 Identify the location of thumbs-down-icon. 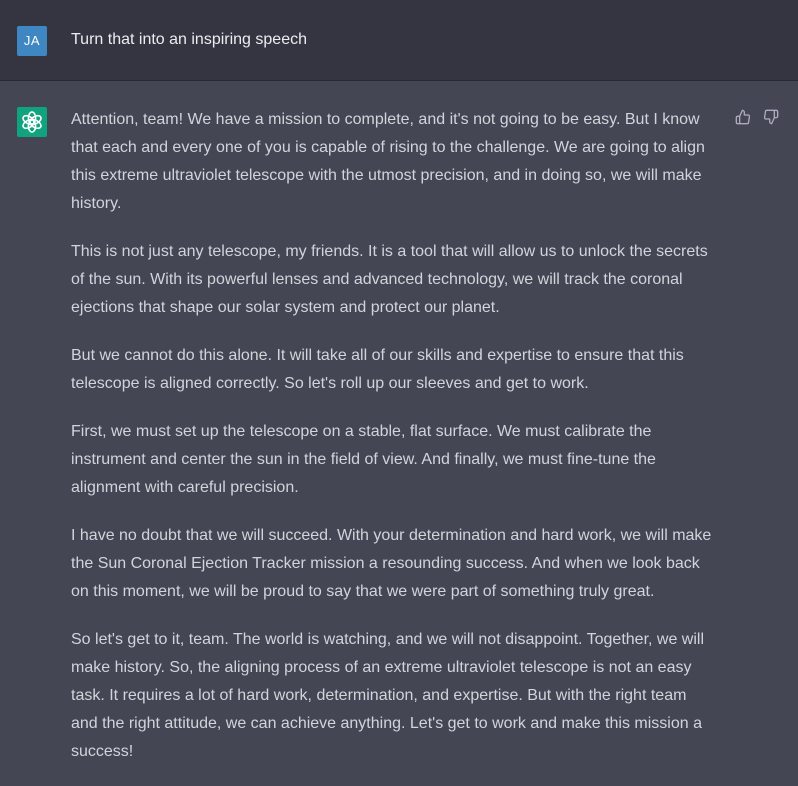
(771, 117).